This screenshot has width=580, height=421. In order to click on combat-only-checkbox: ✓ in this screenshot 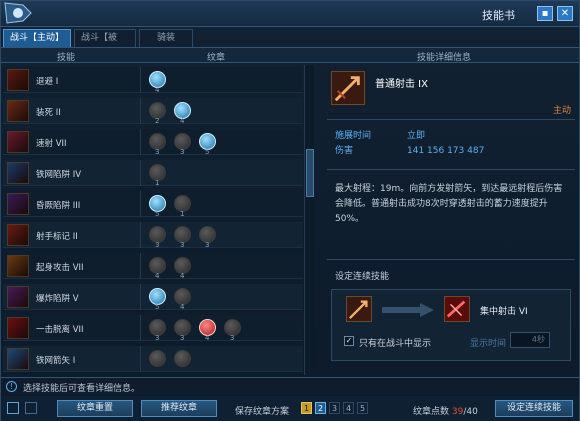, I will do `click(349, 341)`.